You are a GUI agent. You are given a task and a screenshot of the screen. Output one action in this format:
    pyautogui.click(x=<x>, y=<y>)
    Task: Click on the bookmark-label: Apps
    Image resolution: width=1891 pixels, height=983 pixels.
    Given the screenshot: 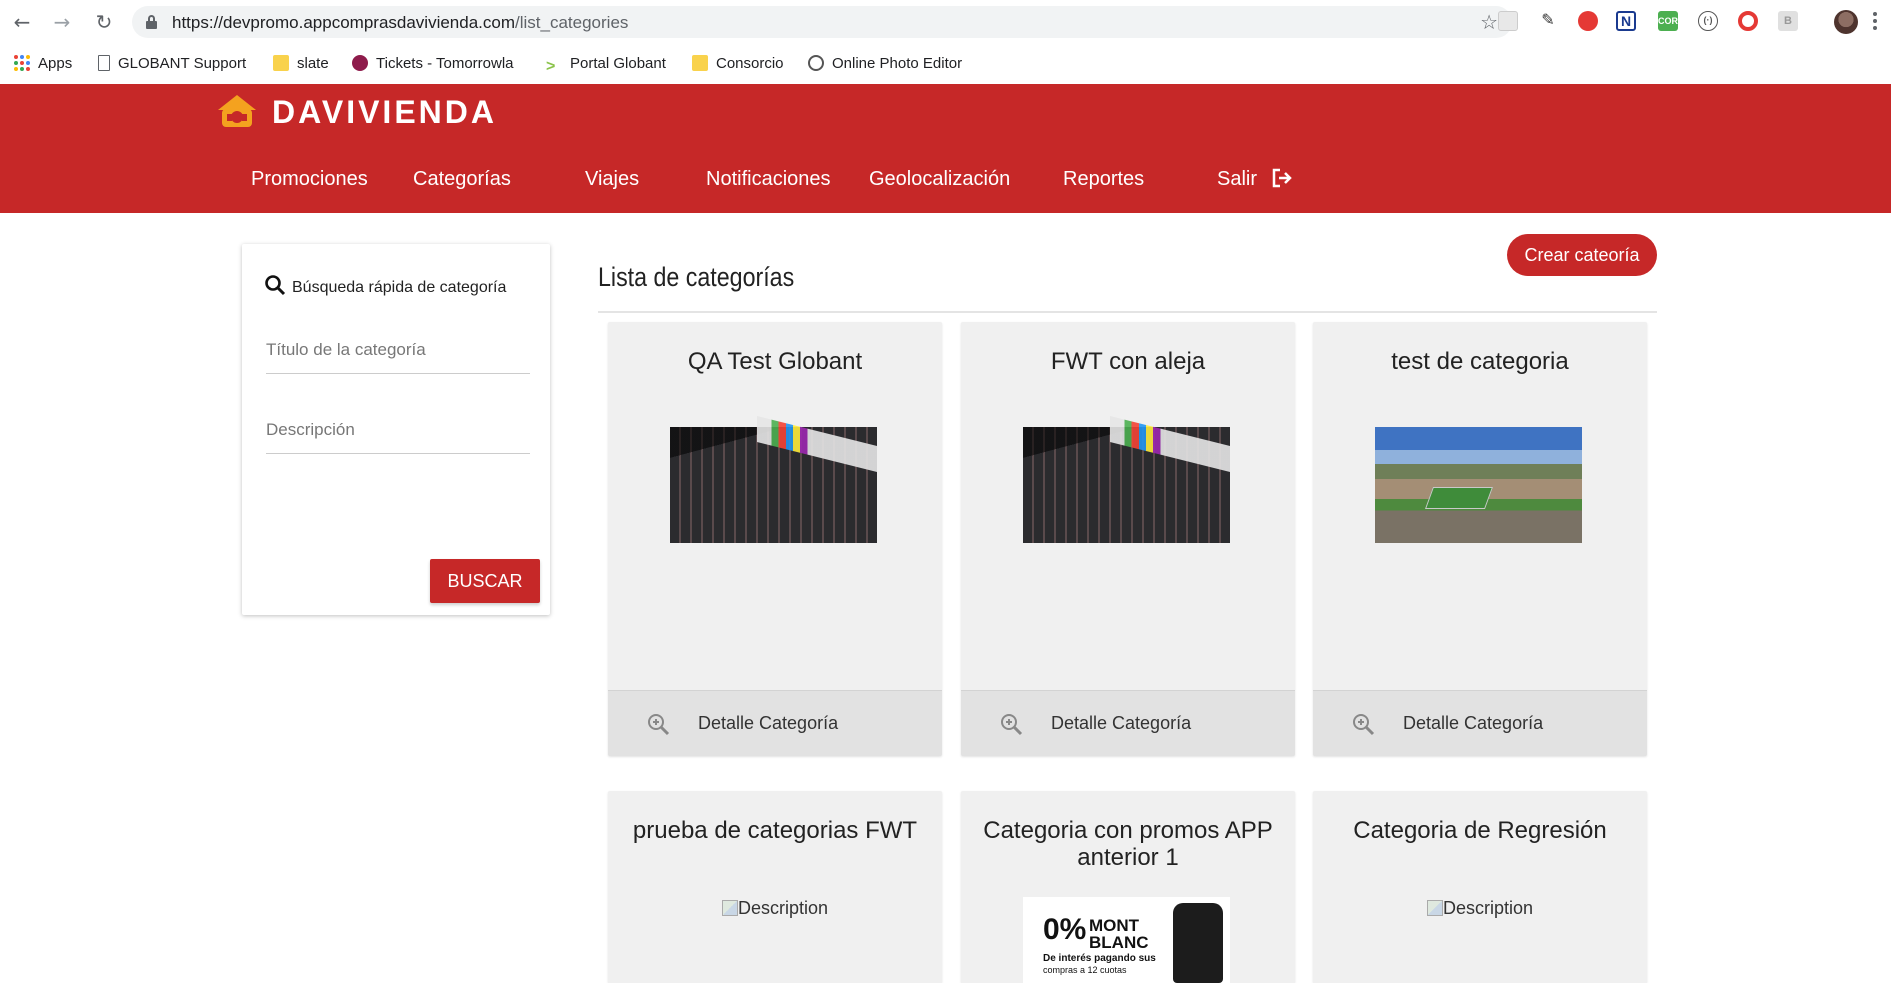 What is the action you would take?
    pyautogui.click(x=55, y=63)
    